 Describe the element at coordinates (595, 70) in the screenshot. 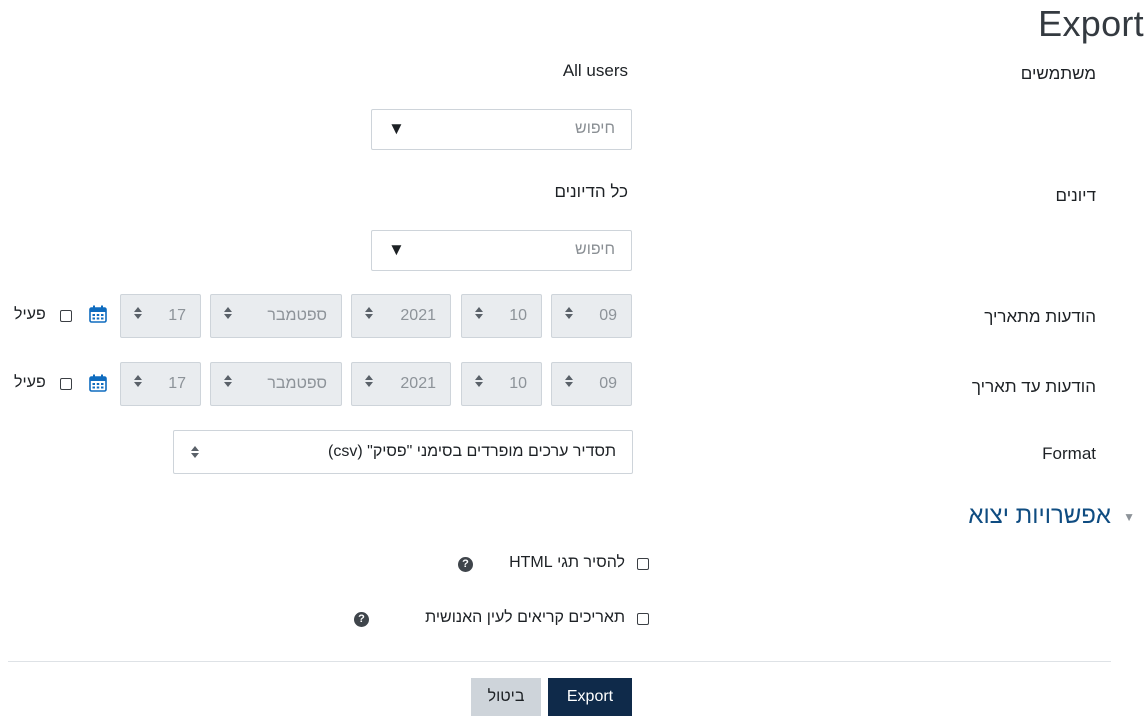

I see `users-selection: All users` at that location.